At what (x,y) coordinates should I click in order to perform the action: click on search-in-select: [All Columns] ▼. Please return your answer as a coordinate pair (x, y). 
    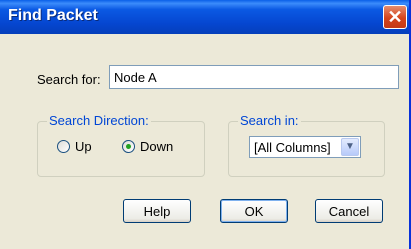
    Looking at the image, I should click on (305, 147).